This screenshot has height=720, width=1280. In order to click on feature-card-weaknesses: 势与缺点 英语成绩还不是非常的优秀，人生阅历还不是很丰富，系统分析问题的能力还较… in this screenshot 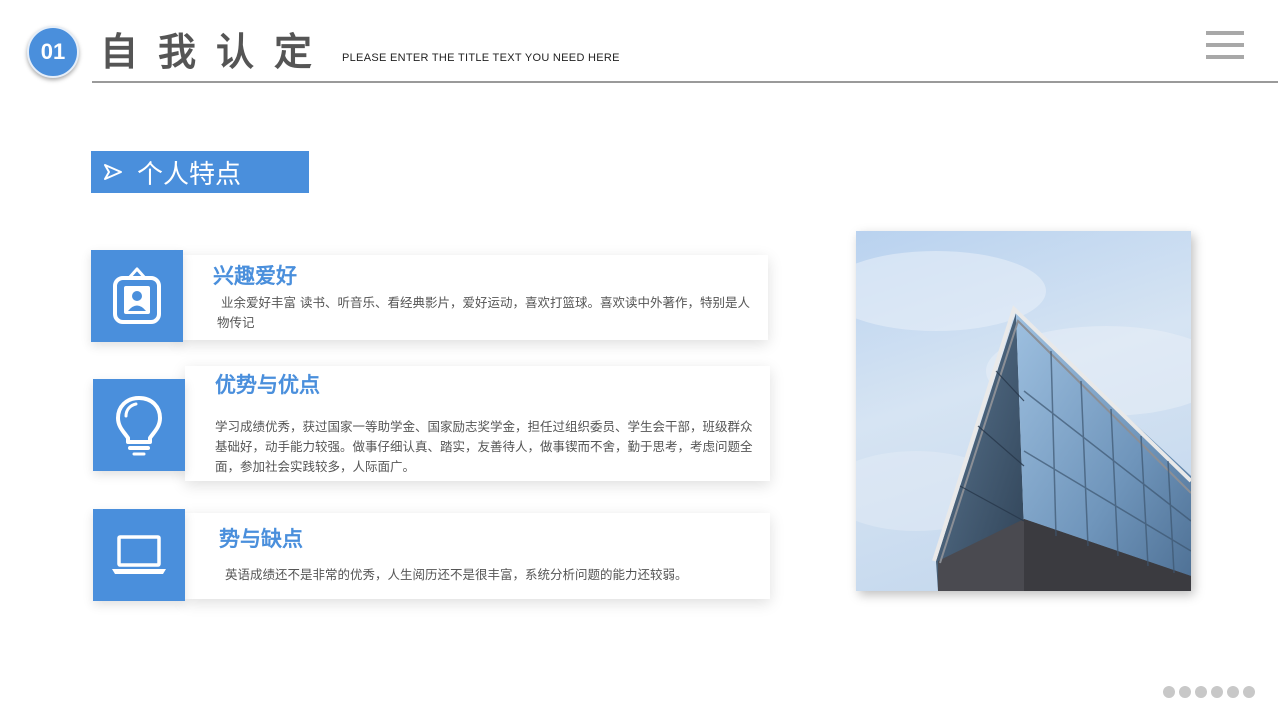, I will do `click(433, 556)`.